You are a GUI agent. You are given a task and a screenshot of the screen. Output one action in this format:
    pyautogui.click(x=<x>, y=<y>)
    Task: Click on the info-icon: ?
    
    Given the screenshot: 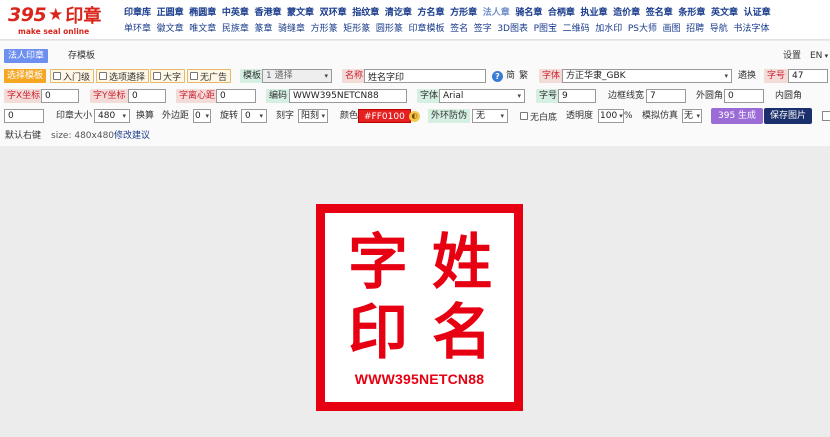 What is the action you would take?
    pyautogui.click(x=497, y=76)
    